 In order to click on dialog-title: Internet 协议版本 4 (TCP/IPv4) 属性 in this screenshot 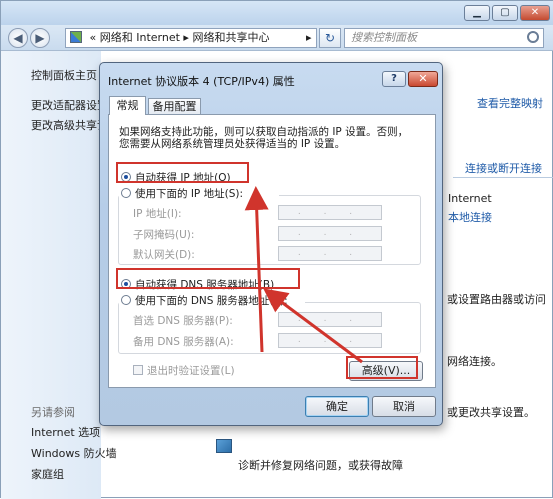, I will do `click(201, 81)`.